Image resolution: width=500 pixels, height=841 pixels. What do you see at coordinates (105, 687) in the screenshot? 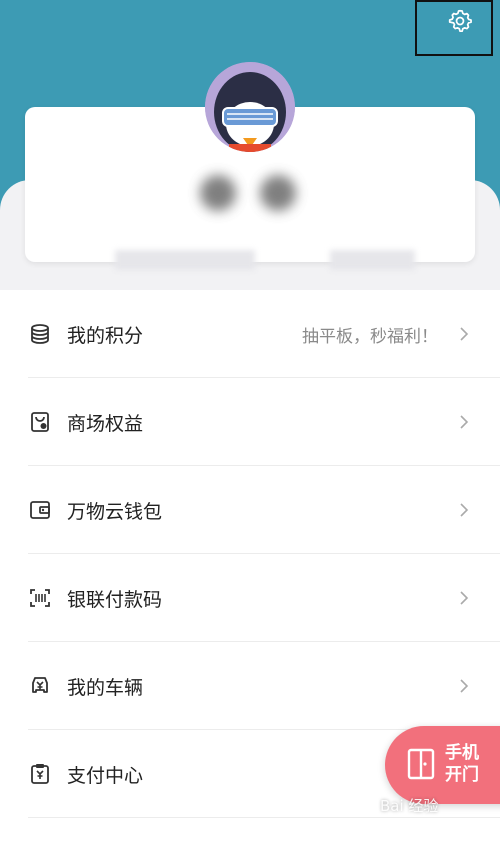
I see `menu-item-label: 我的车辆` at bounding box center [105, 687].